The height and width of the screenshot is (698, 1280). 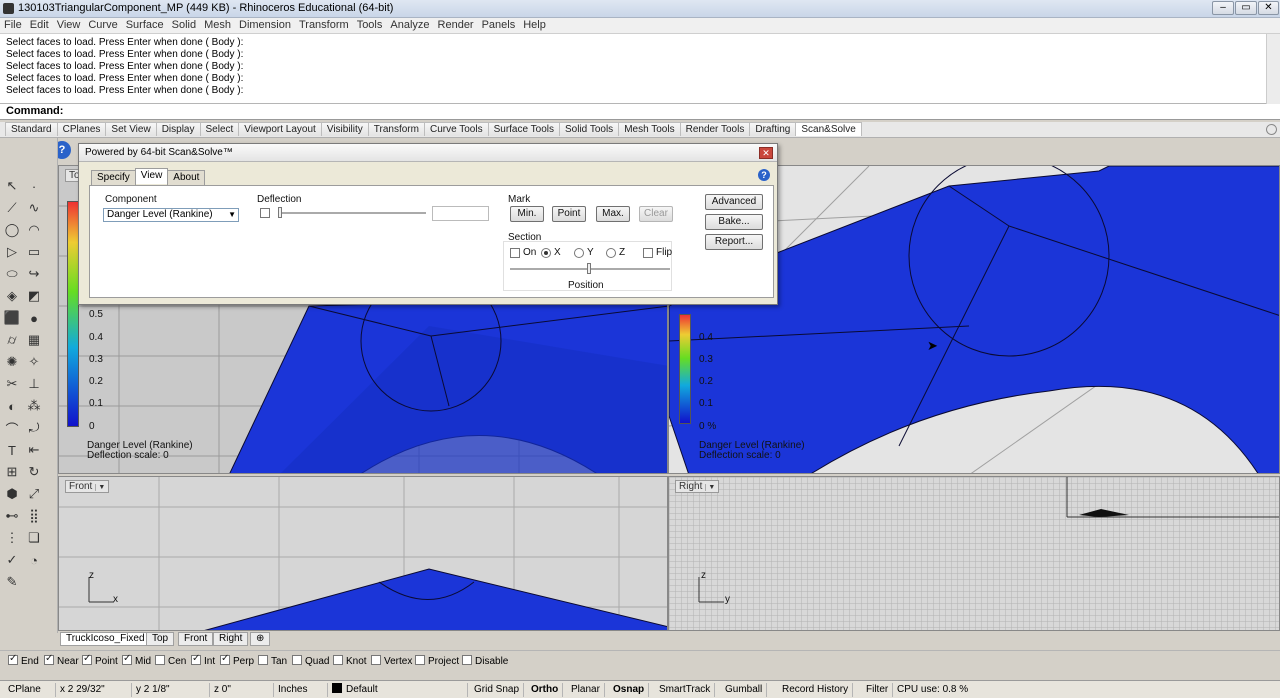 I want to click on deflection-slider, so click(x=352, y=213).